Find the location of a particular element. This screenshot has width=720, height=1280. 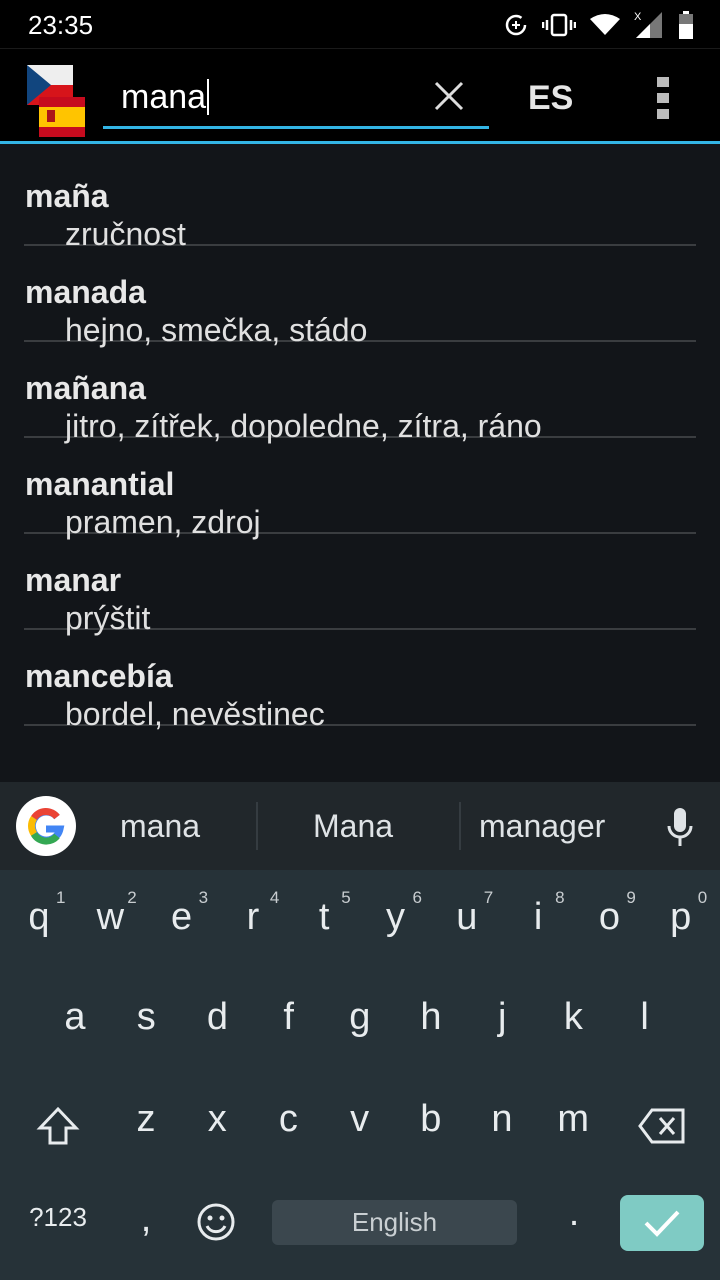

suggestion-bar: mana Mana manager is located at coordinates (360, 826).